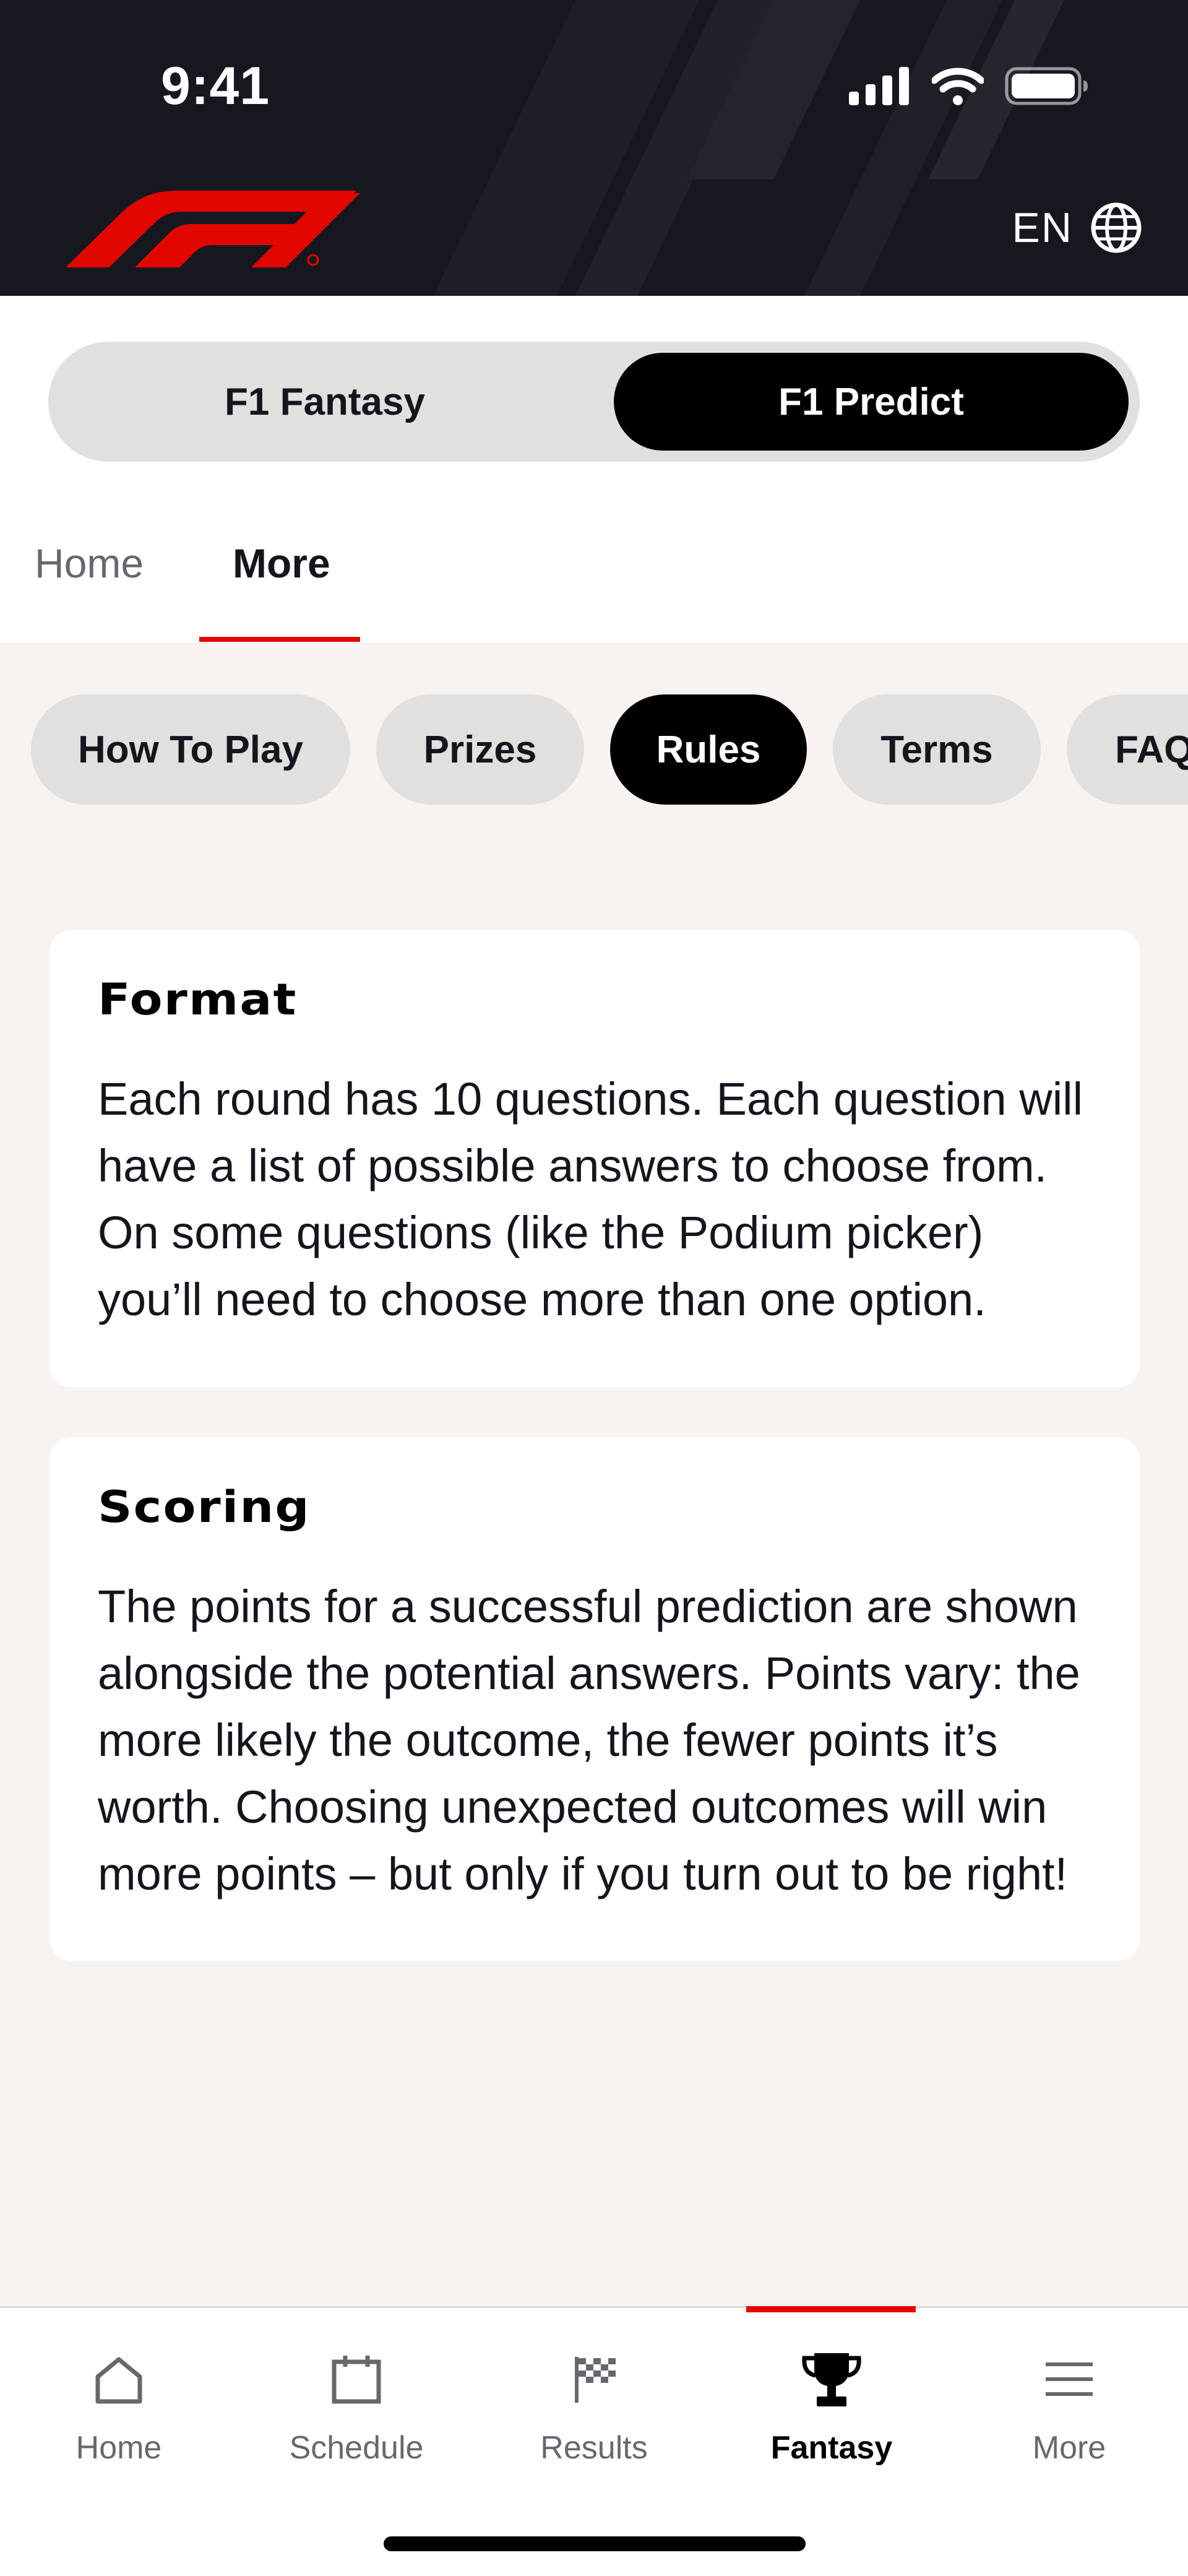  I want to click on status-icons, so click(969, 86).